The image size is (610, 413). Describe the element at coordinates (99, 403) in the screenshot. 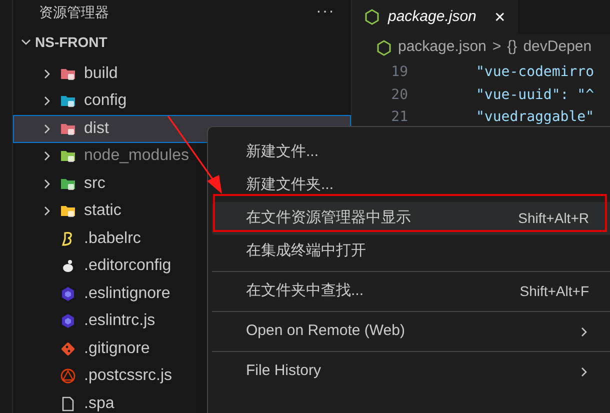

I see `file-name: .spa` at that location.